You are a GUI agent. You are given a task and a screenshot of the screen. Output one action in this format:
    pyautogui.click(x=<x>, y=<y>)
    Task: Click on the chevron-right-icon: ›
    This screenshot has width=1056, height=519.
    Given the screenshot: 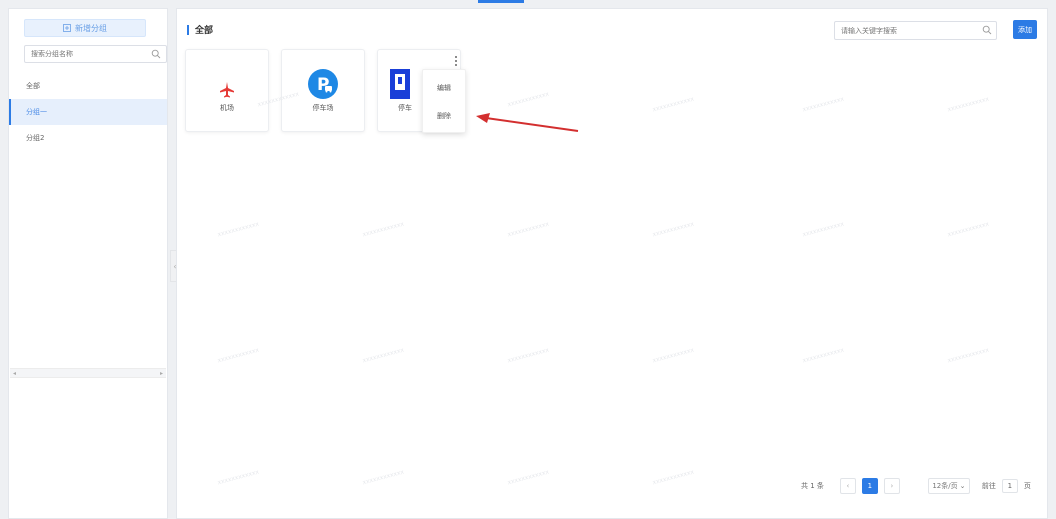 What is the action you would take?
    pyautogui.click(x=892, y=486)
    